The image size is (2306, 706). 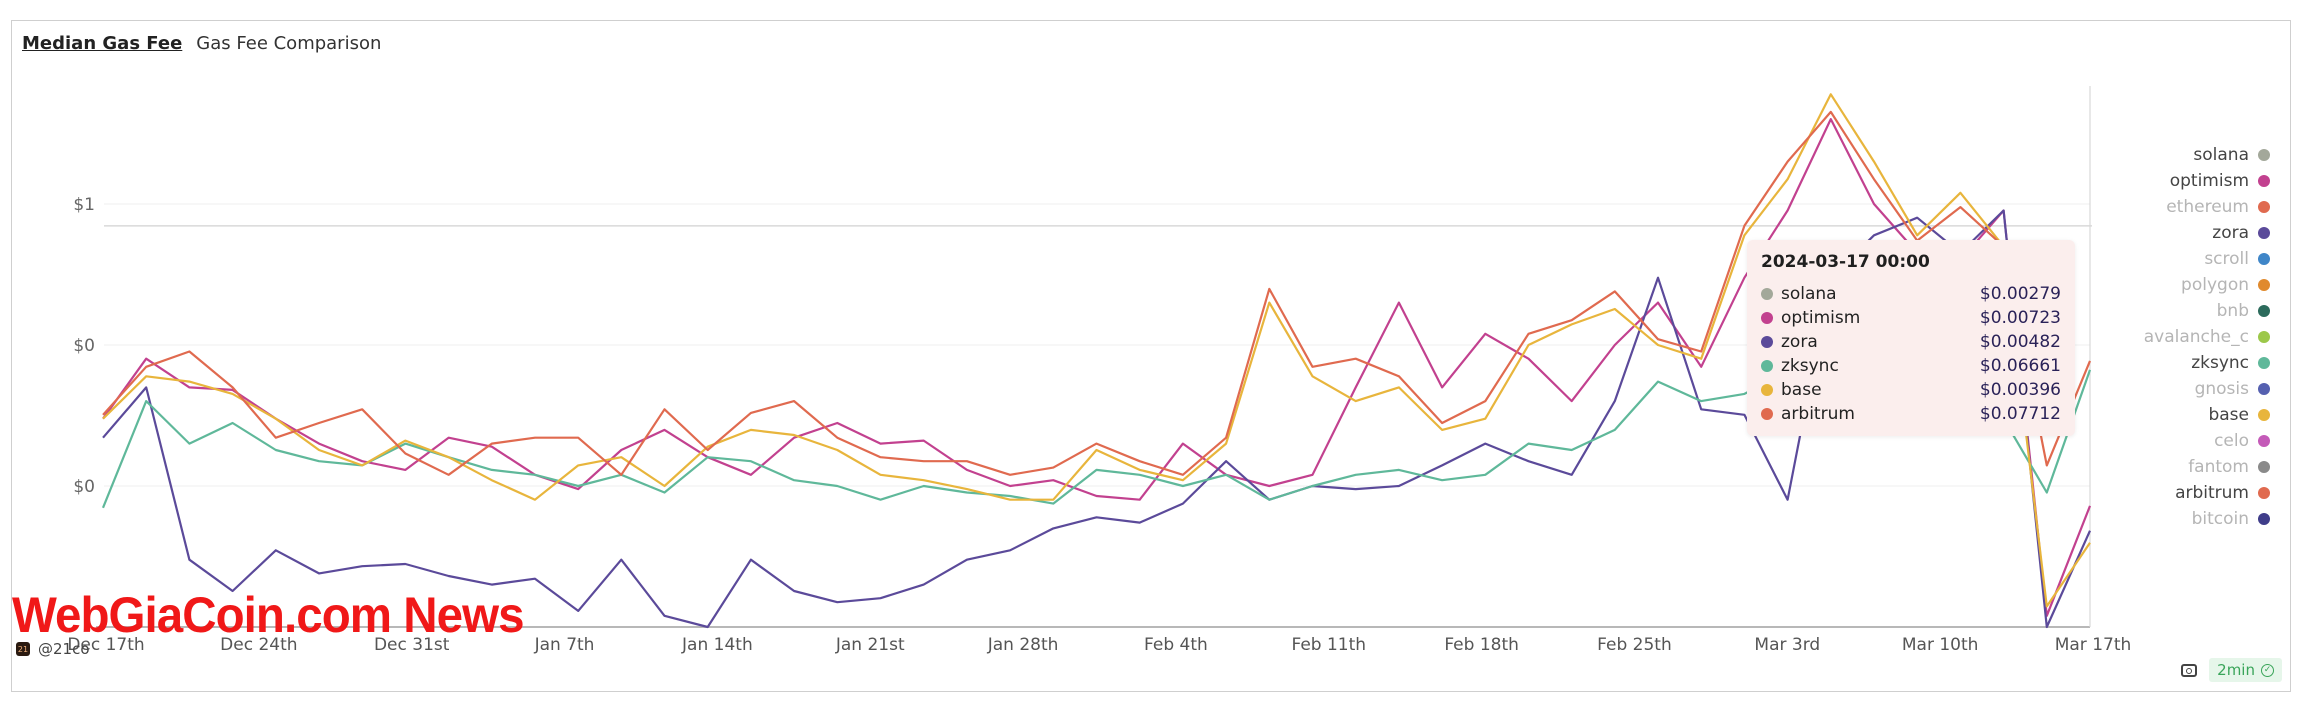 I want to click on legend-item-optimism: optimism, so click(x=2220, y=181).